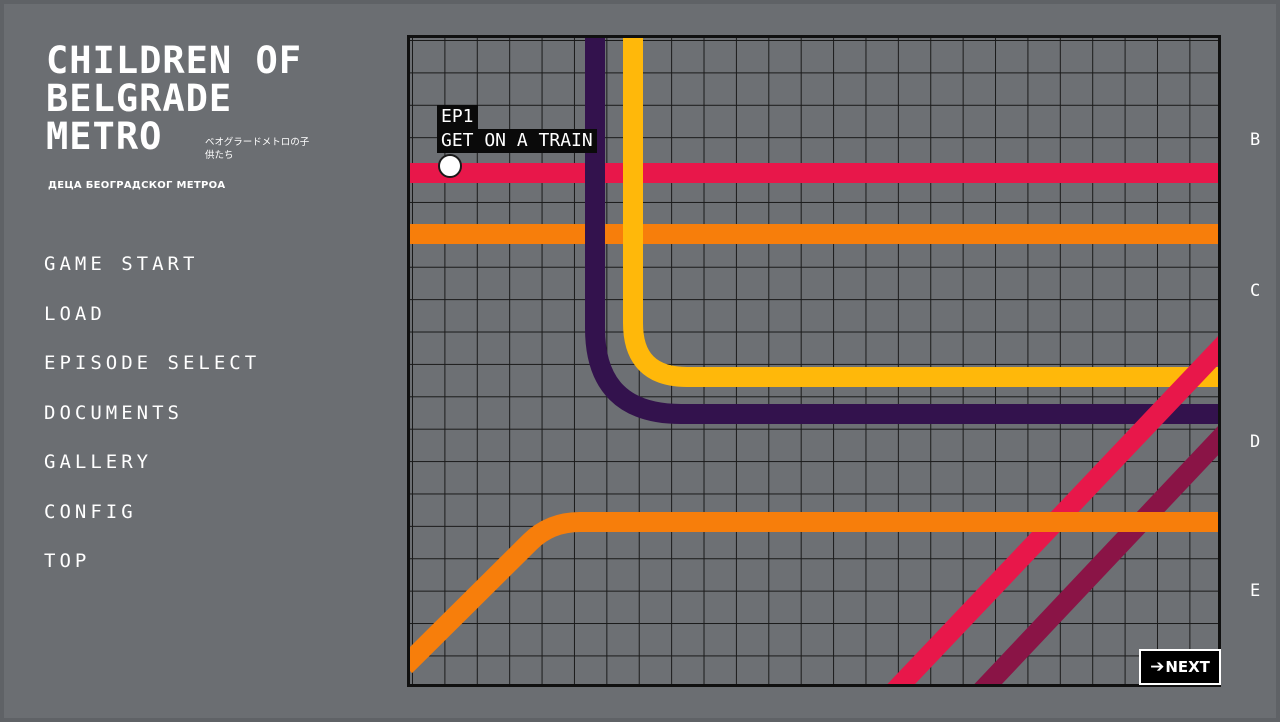 The image size is (1280, 722). Describe the element at coordinates (152, 475) in the screenshot. I see `menu-item-gallery: GALLERY` at that location.